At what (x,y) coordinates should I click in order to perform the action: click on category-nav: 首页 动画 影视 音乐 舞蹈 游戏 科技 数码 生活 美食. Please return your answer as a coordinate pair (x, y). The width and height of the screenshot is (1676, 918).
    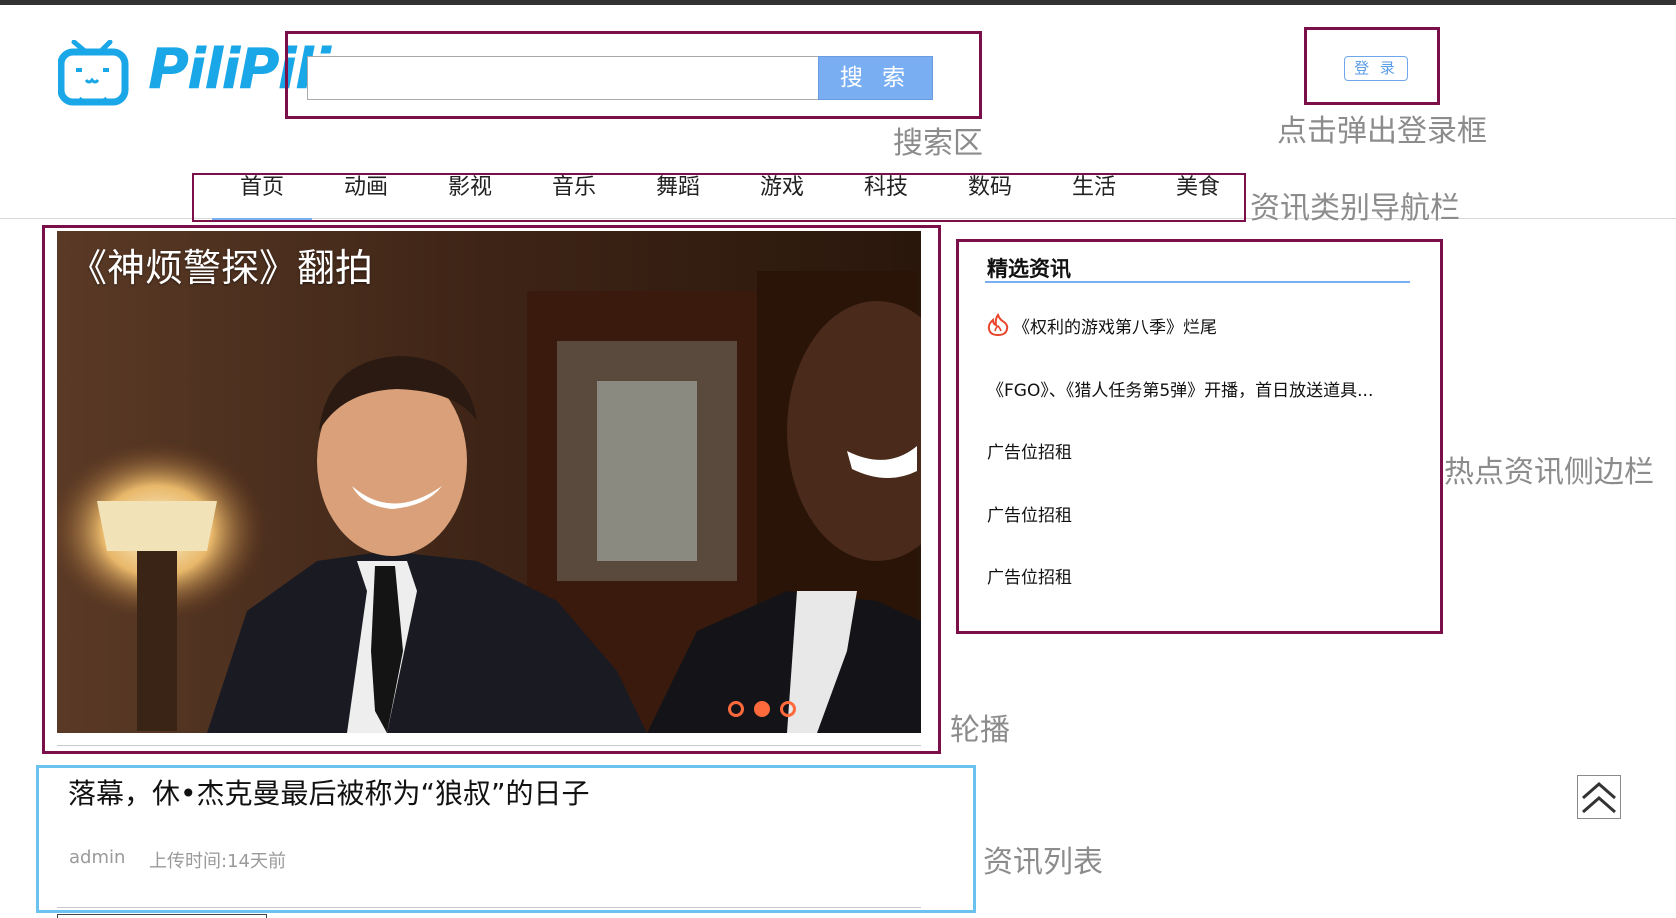
    Looking at the image, I should click on (730, 196).